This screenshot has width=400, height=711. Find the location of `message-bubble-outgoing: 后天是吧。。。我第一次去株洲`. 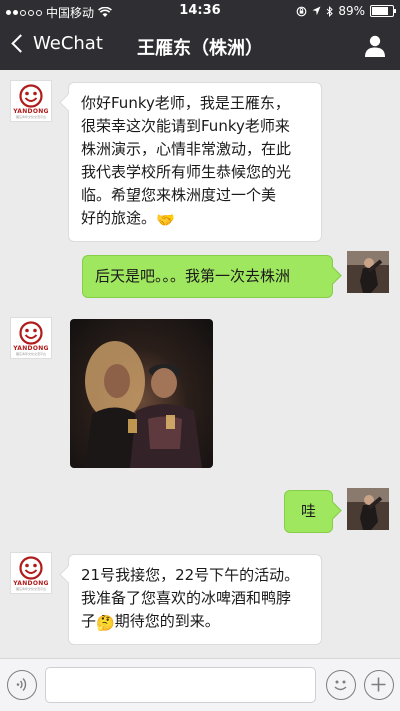

message-bubble-outgoing: 后天是吧。。。我第一次去株洲 is located at coordinates (207, 276).